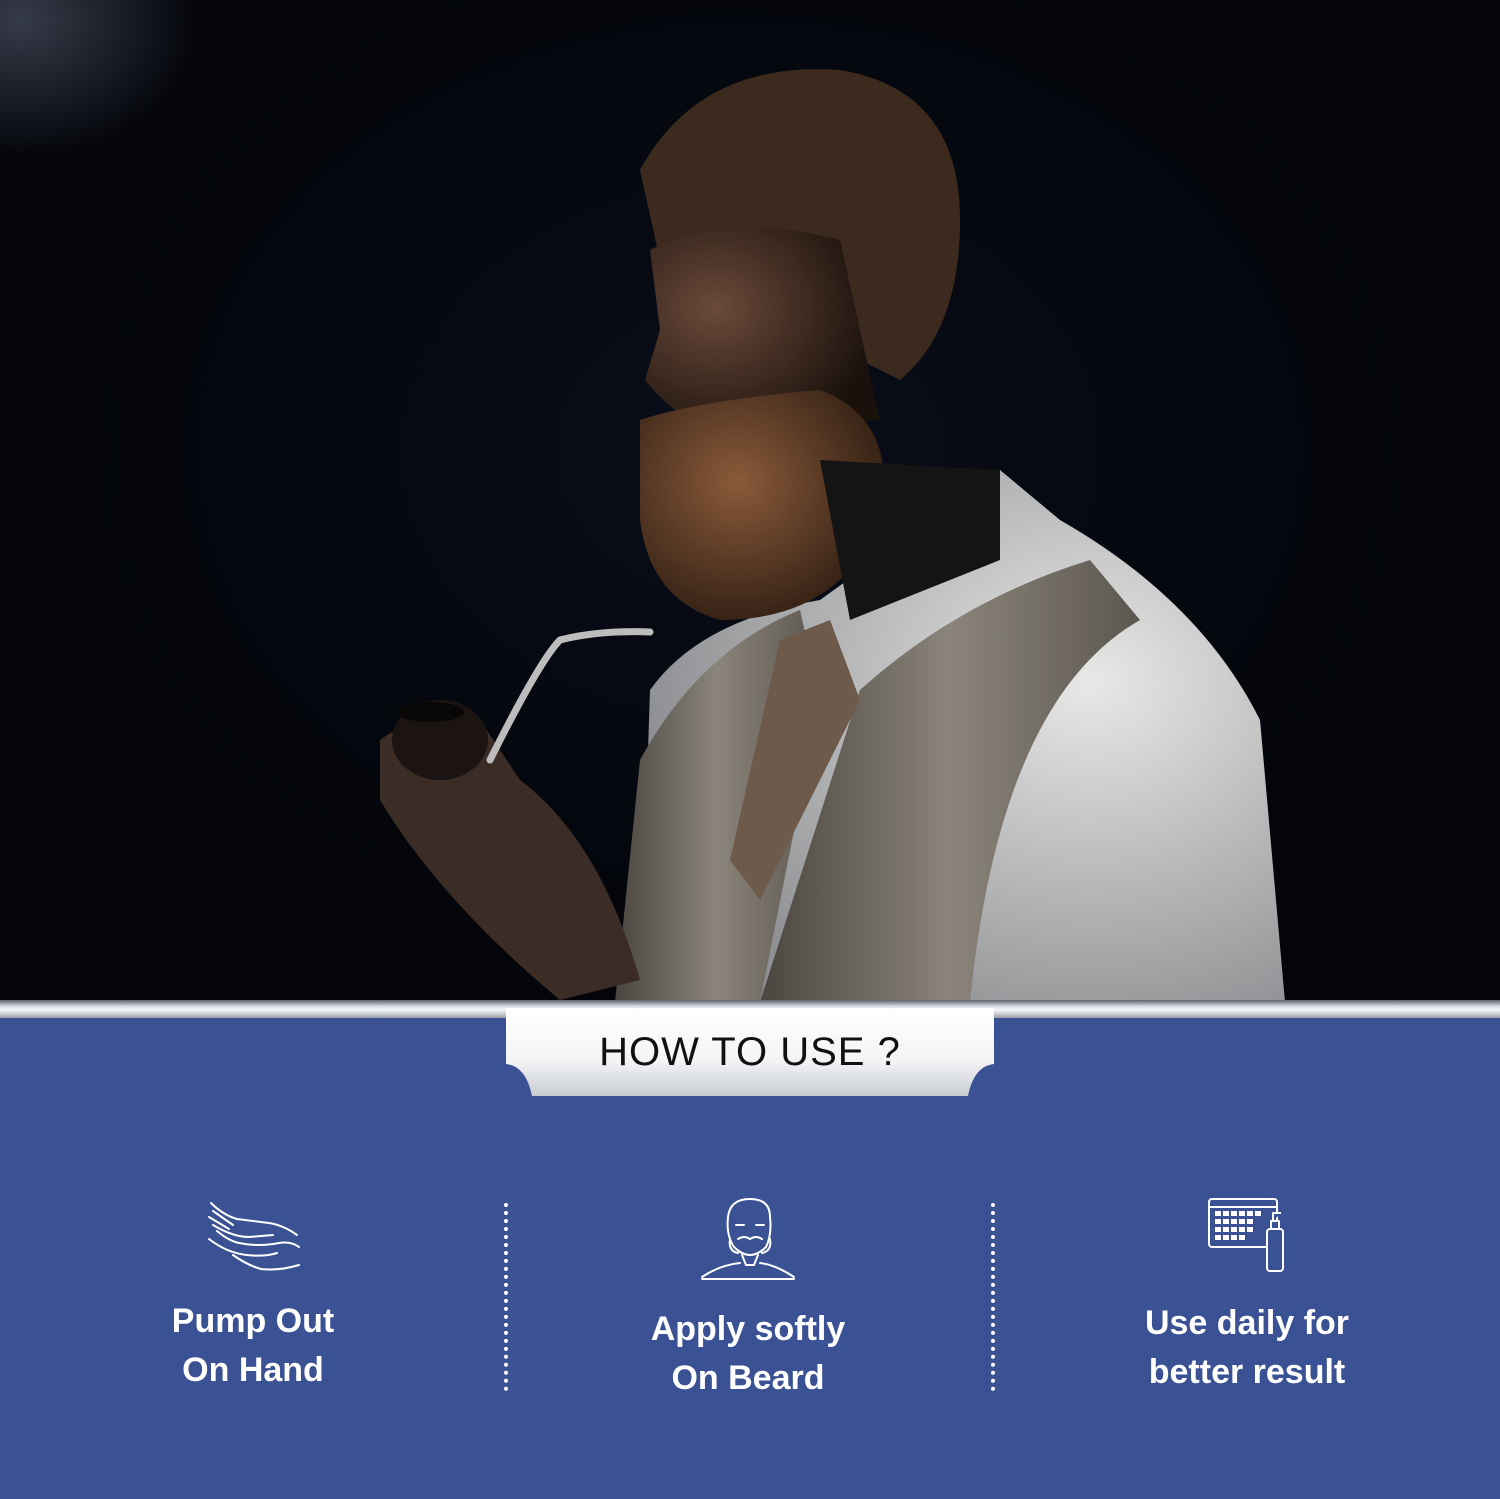  I want to click on step-use-daily: Use daily for better result, so click(1247, 1296).